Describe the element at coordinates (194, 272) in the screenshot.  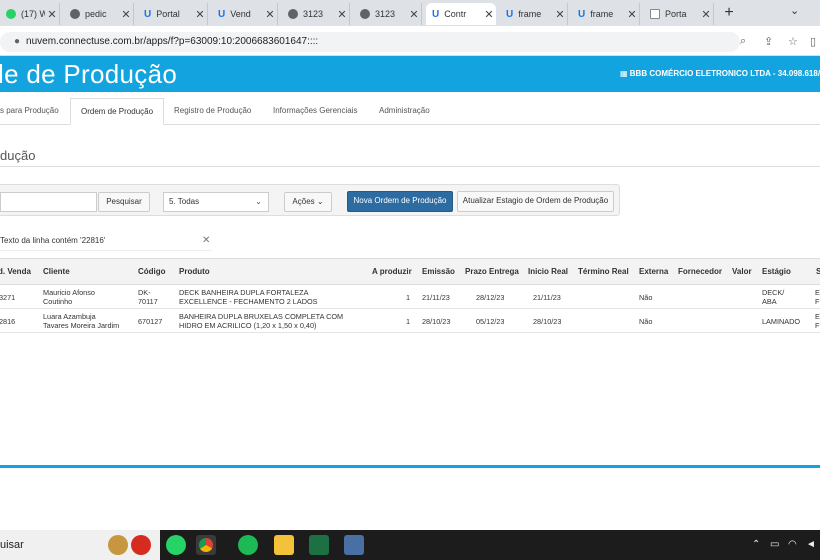
I see `col-produto: Produto` at that location.